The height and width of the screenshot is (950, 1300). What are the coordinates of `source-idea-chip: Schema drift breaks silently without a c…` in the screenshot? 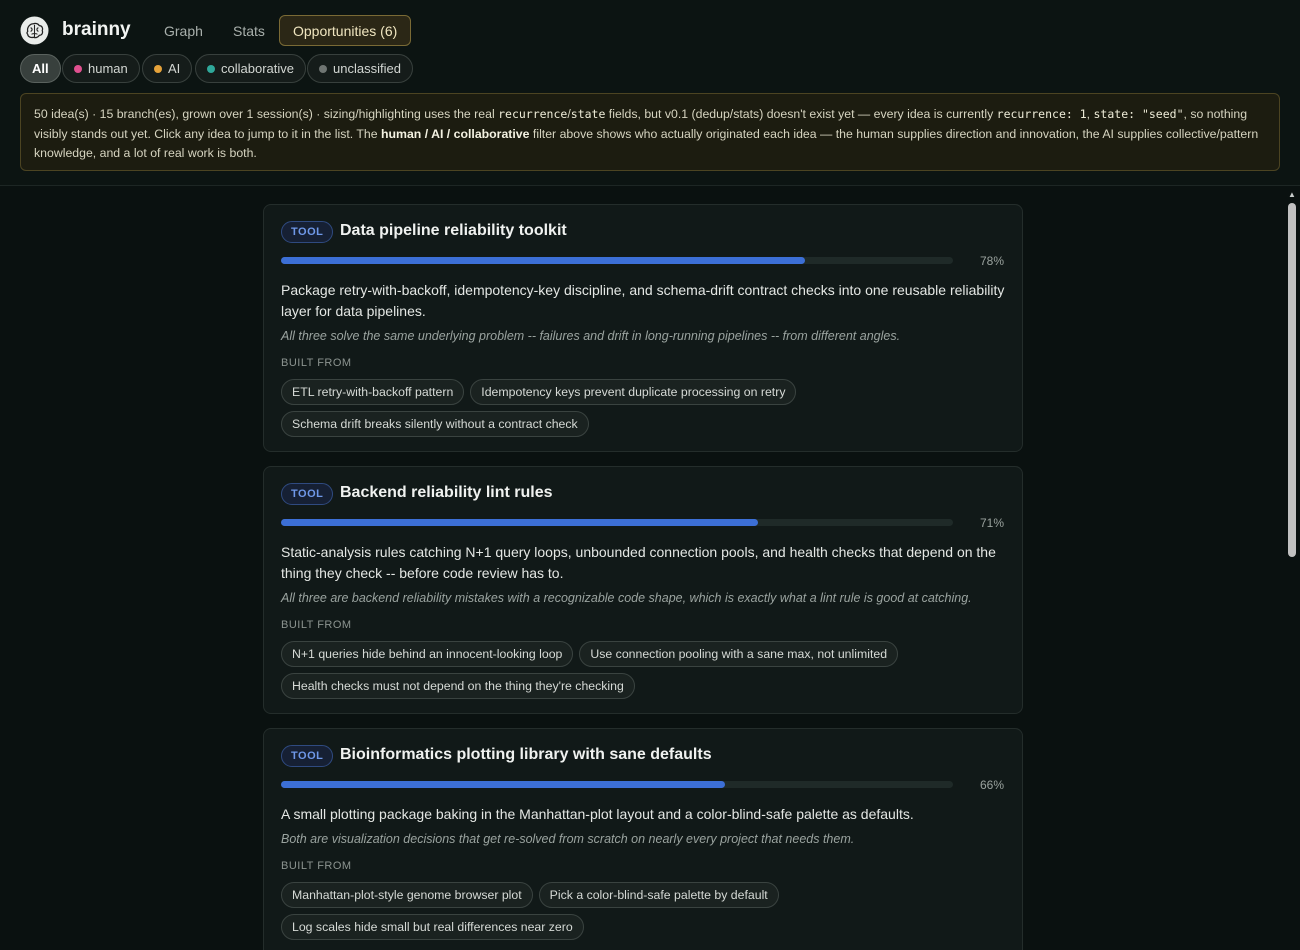 It's located at (435, 424).